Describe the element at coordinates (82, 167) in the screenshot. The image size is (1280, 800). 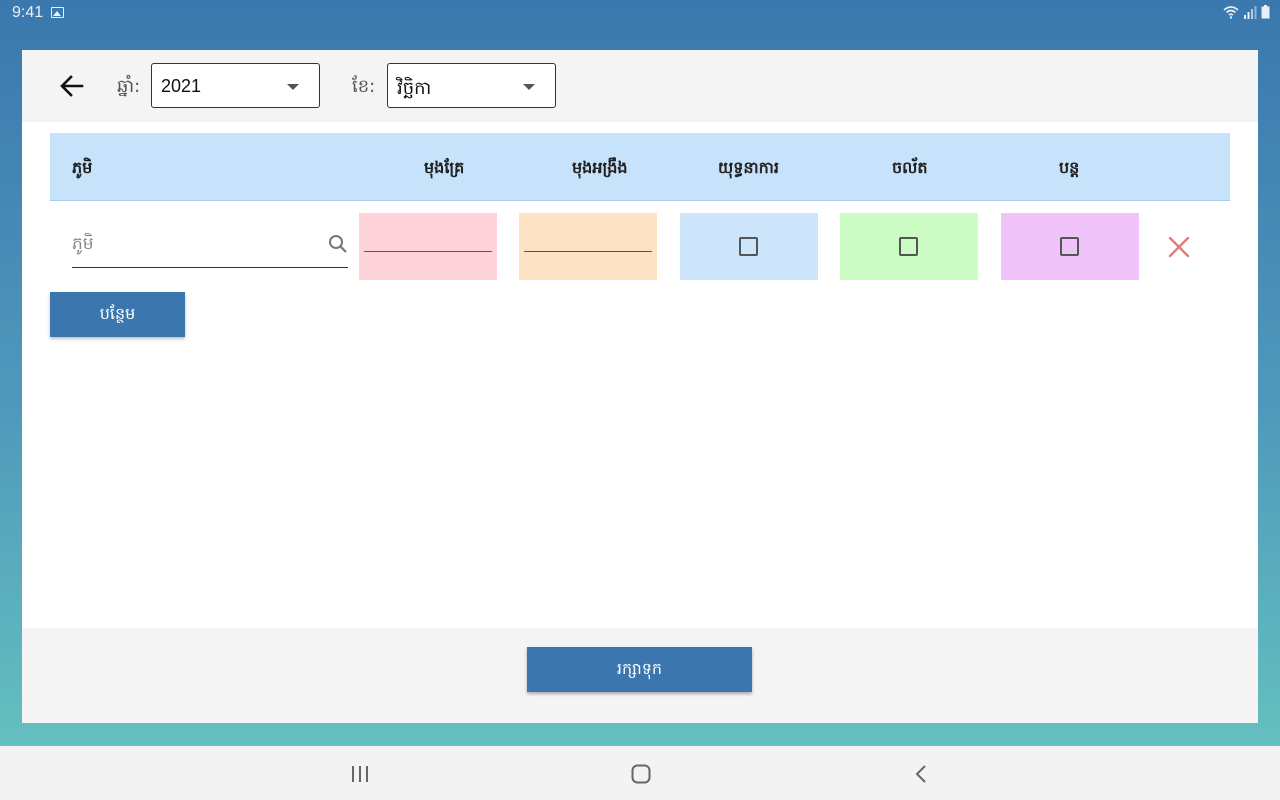
I see `header-village: ភូមិ` at that location.